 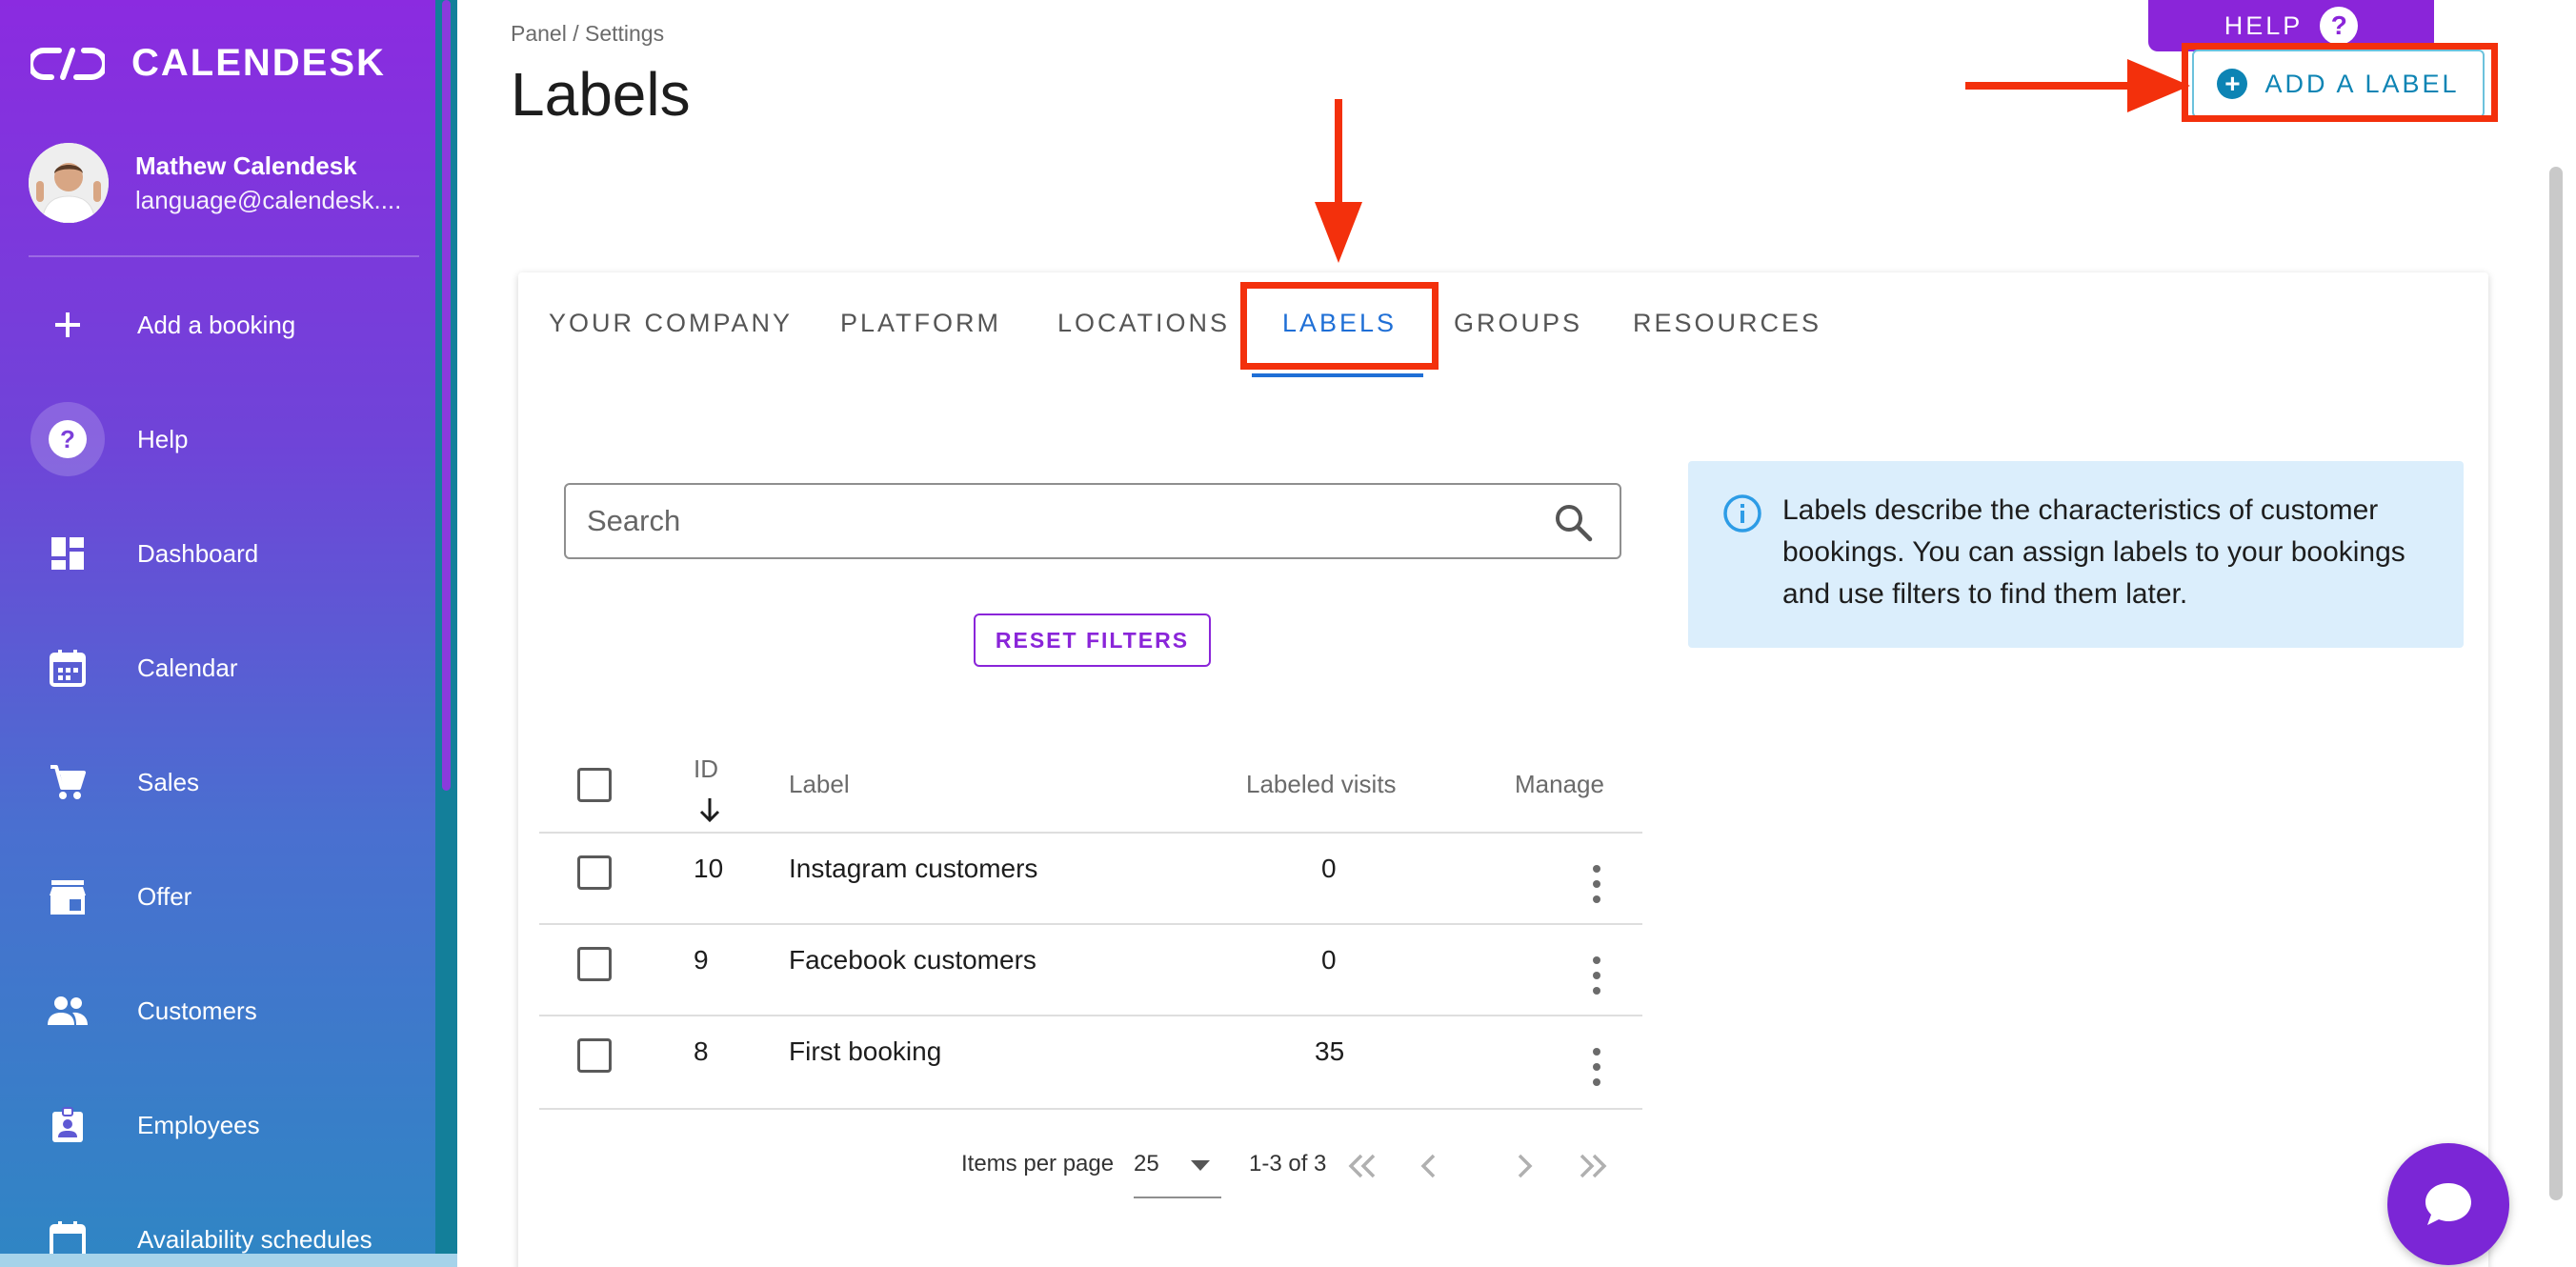 I want to click on tab-resources: RESOURCES, so click(x=1727, y=323).